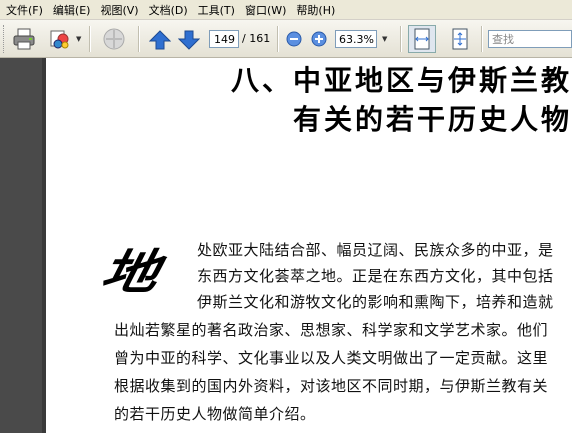 The image size is (572, 433). Describe the element at coordinates (331, 358) in the screenshot. I see `paragraph-line: 曾为中亚的科学、文化事业以及人类文明做出了一定贡献。这里` at that location.